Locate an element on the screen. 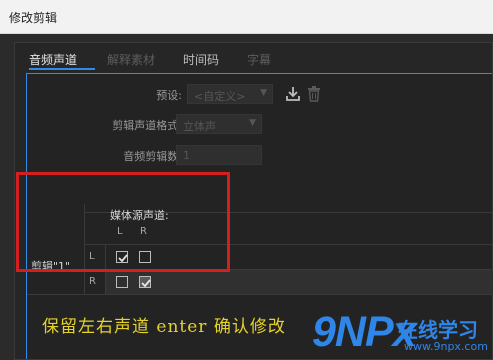  annotation-highlight-box is located at coordinates (123, 222).